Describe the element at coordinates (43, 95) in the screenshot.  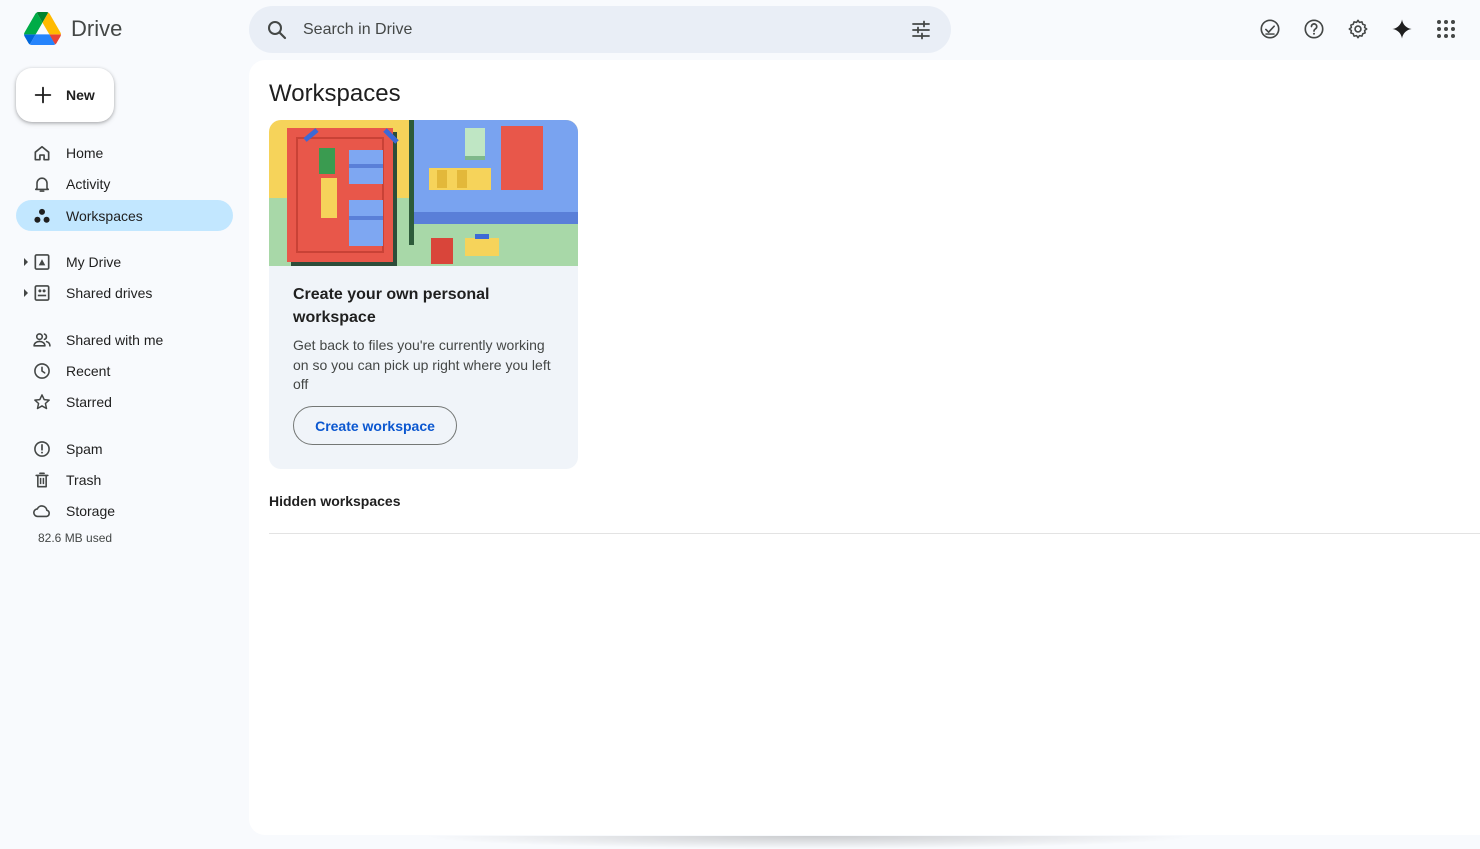
I see `plus-icon` at that location.